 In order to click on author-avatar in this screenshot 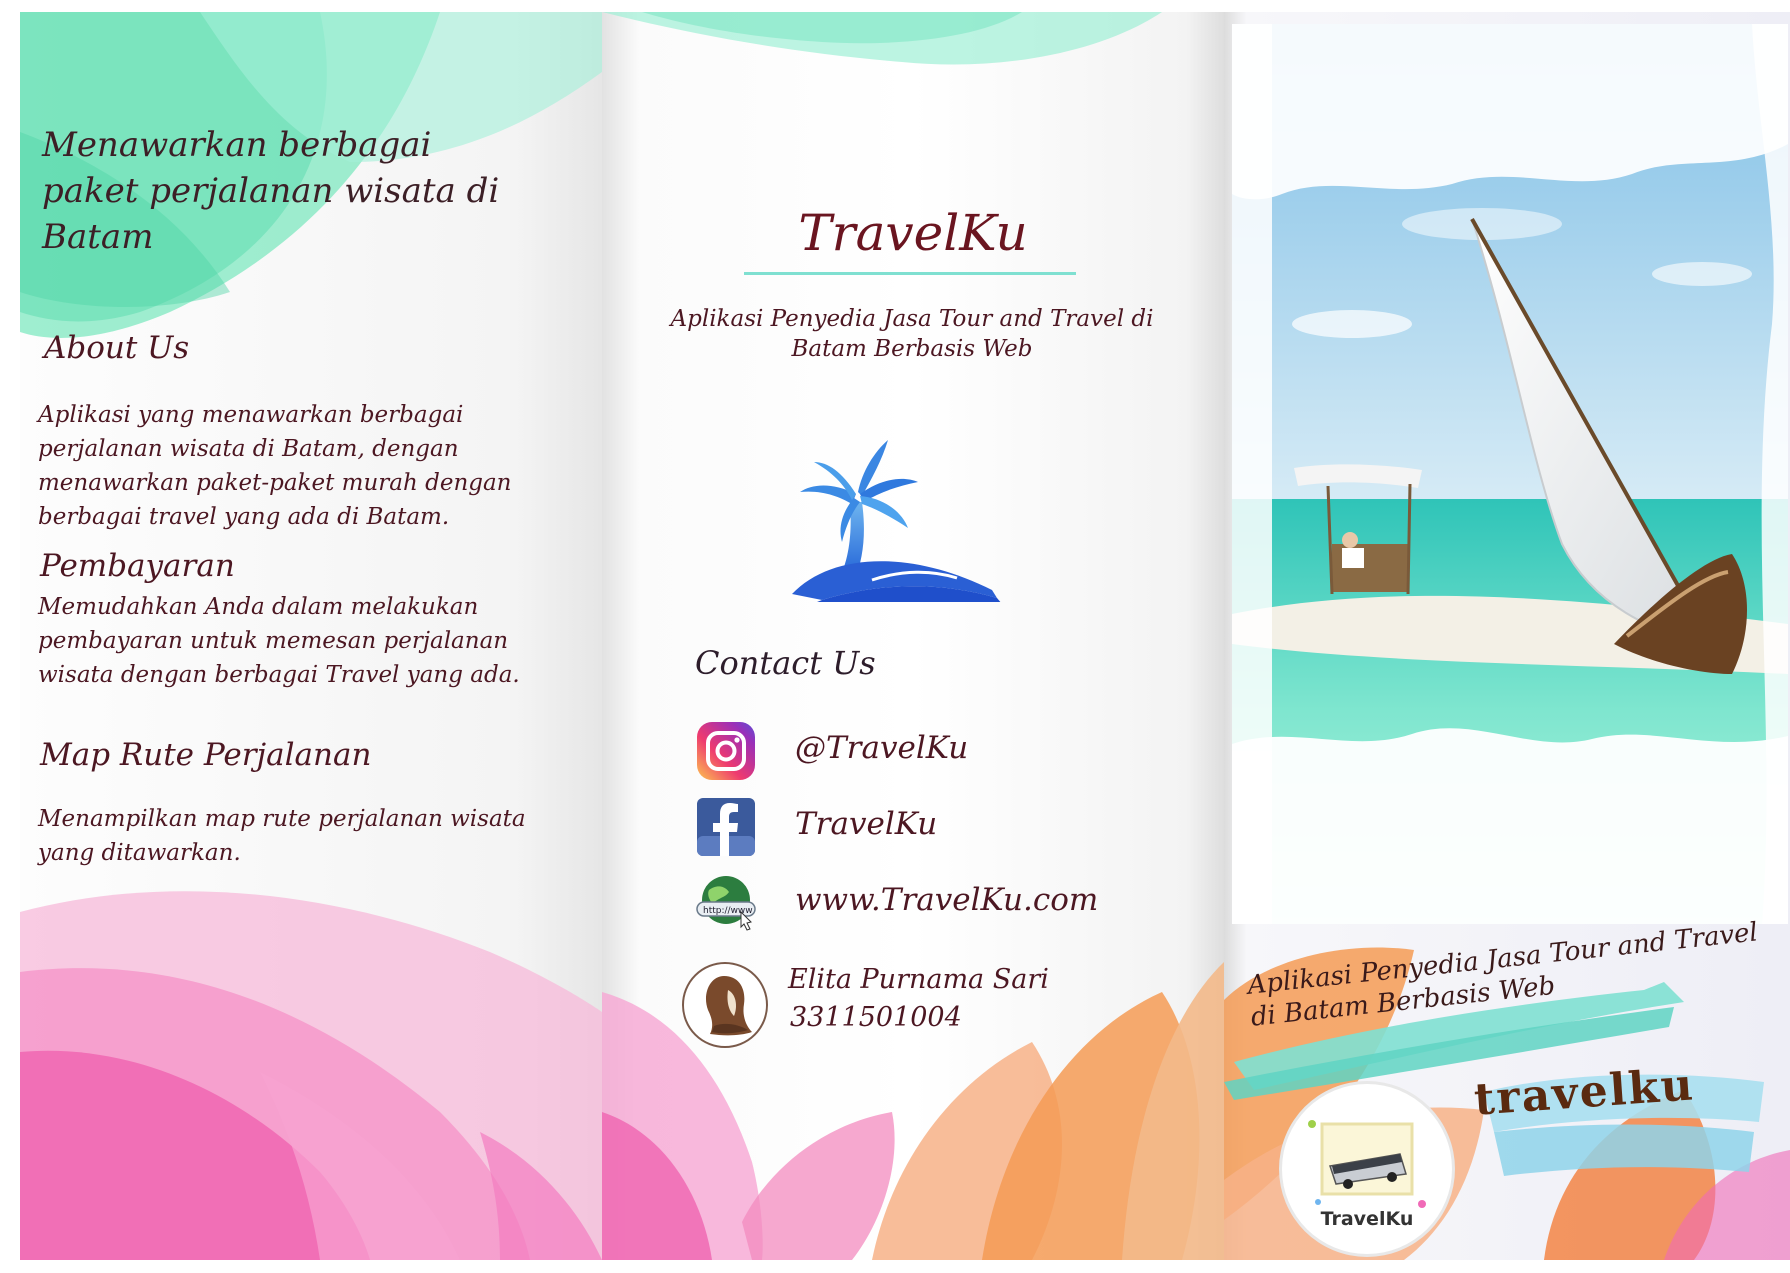, I will do `click(725, 1005)`.